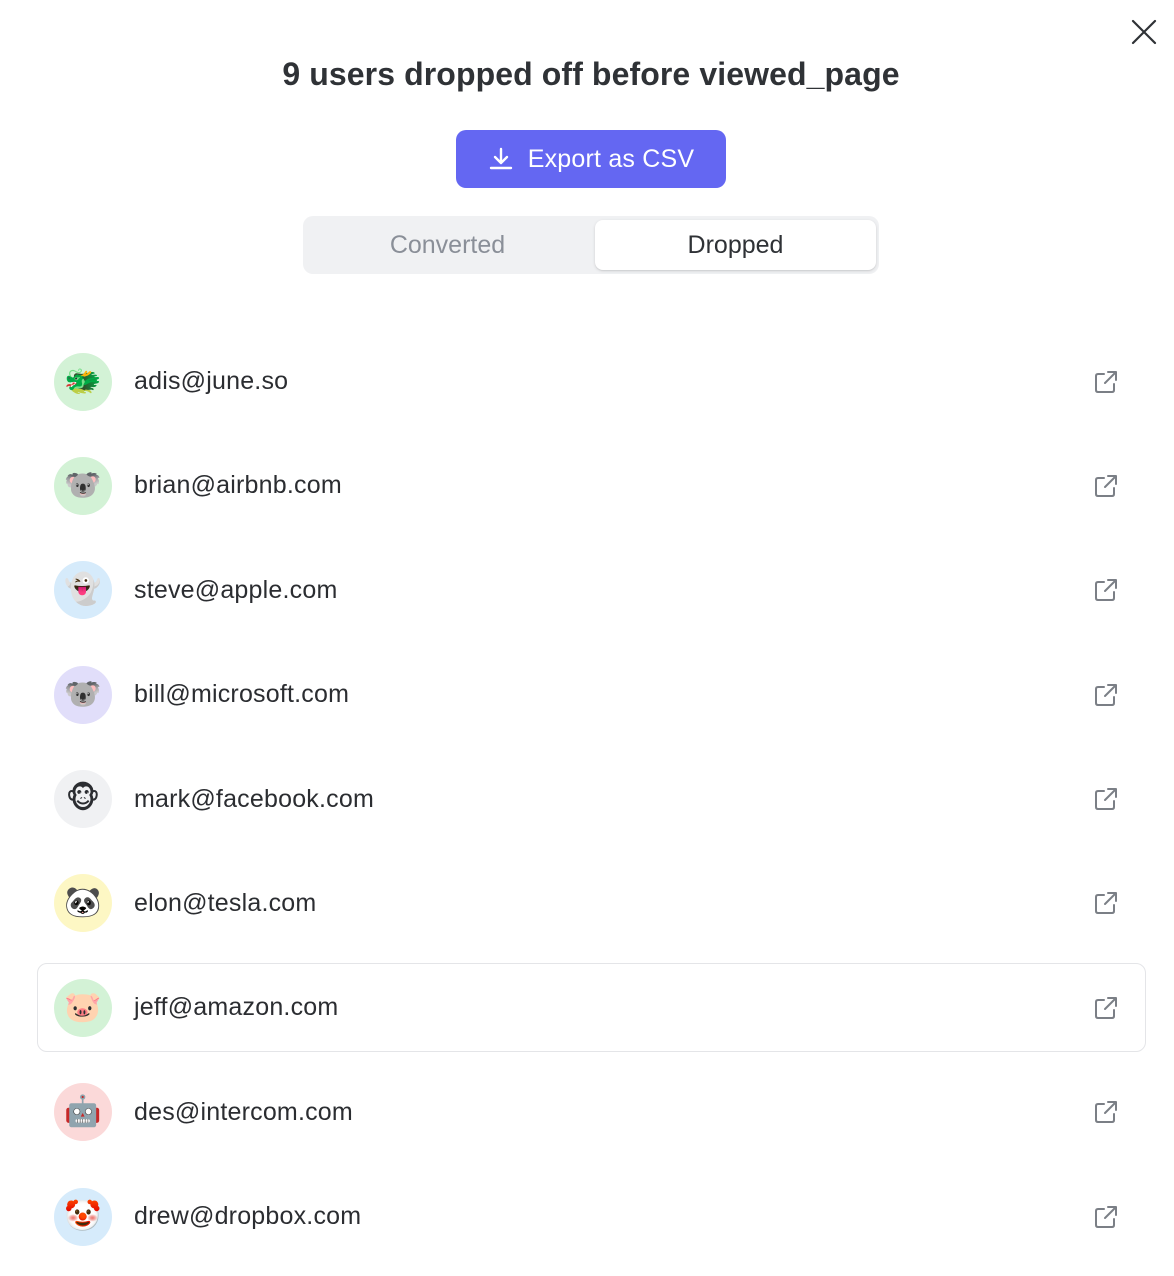 The image size is (1174, 1276). Describe the element at coordinates (591, 694) in the screenshot. I see `user-row: 🐨 bill@microsoft.com` at that location.